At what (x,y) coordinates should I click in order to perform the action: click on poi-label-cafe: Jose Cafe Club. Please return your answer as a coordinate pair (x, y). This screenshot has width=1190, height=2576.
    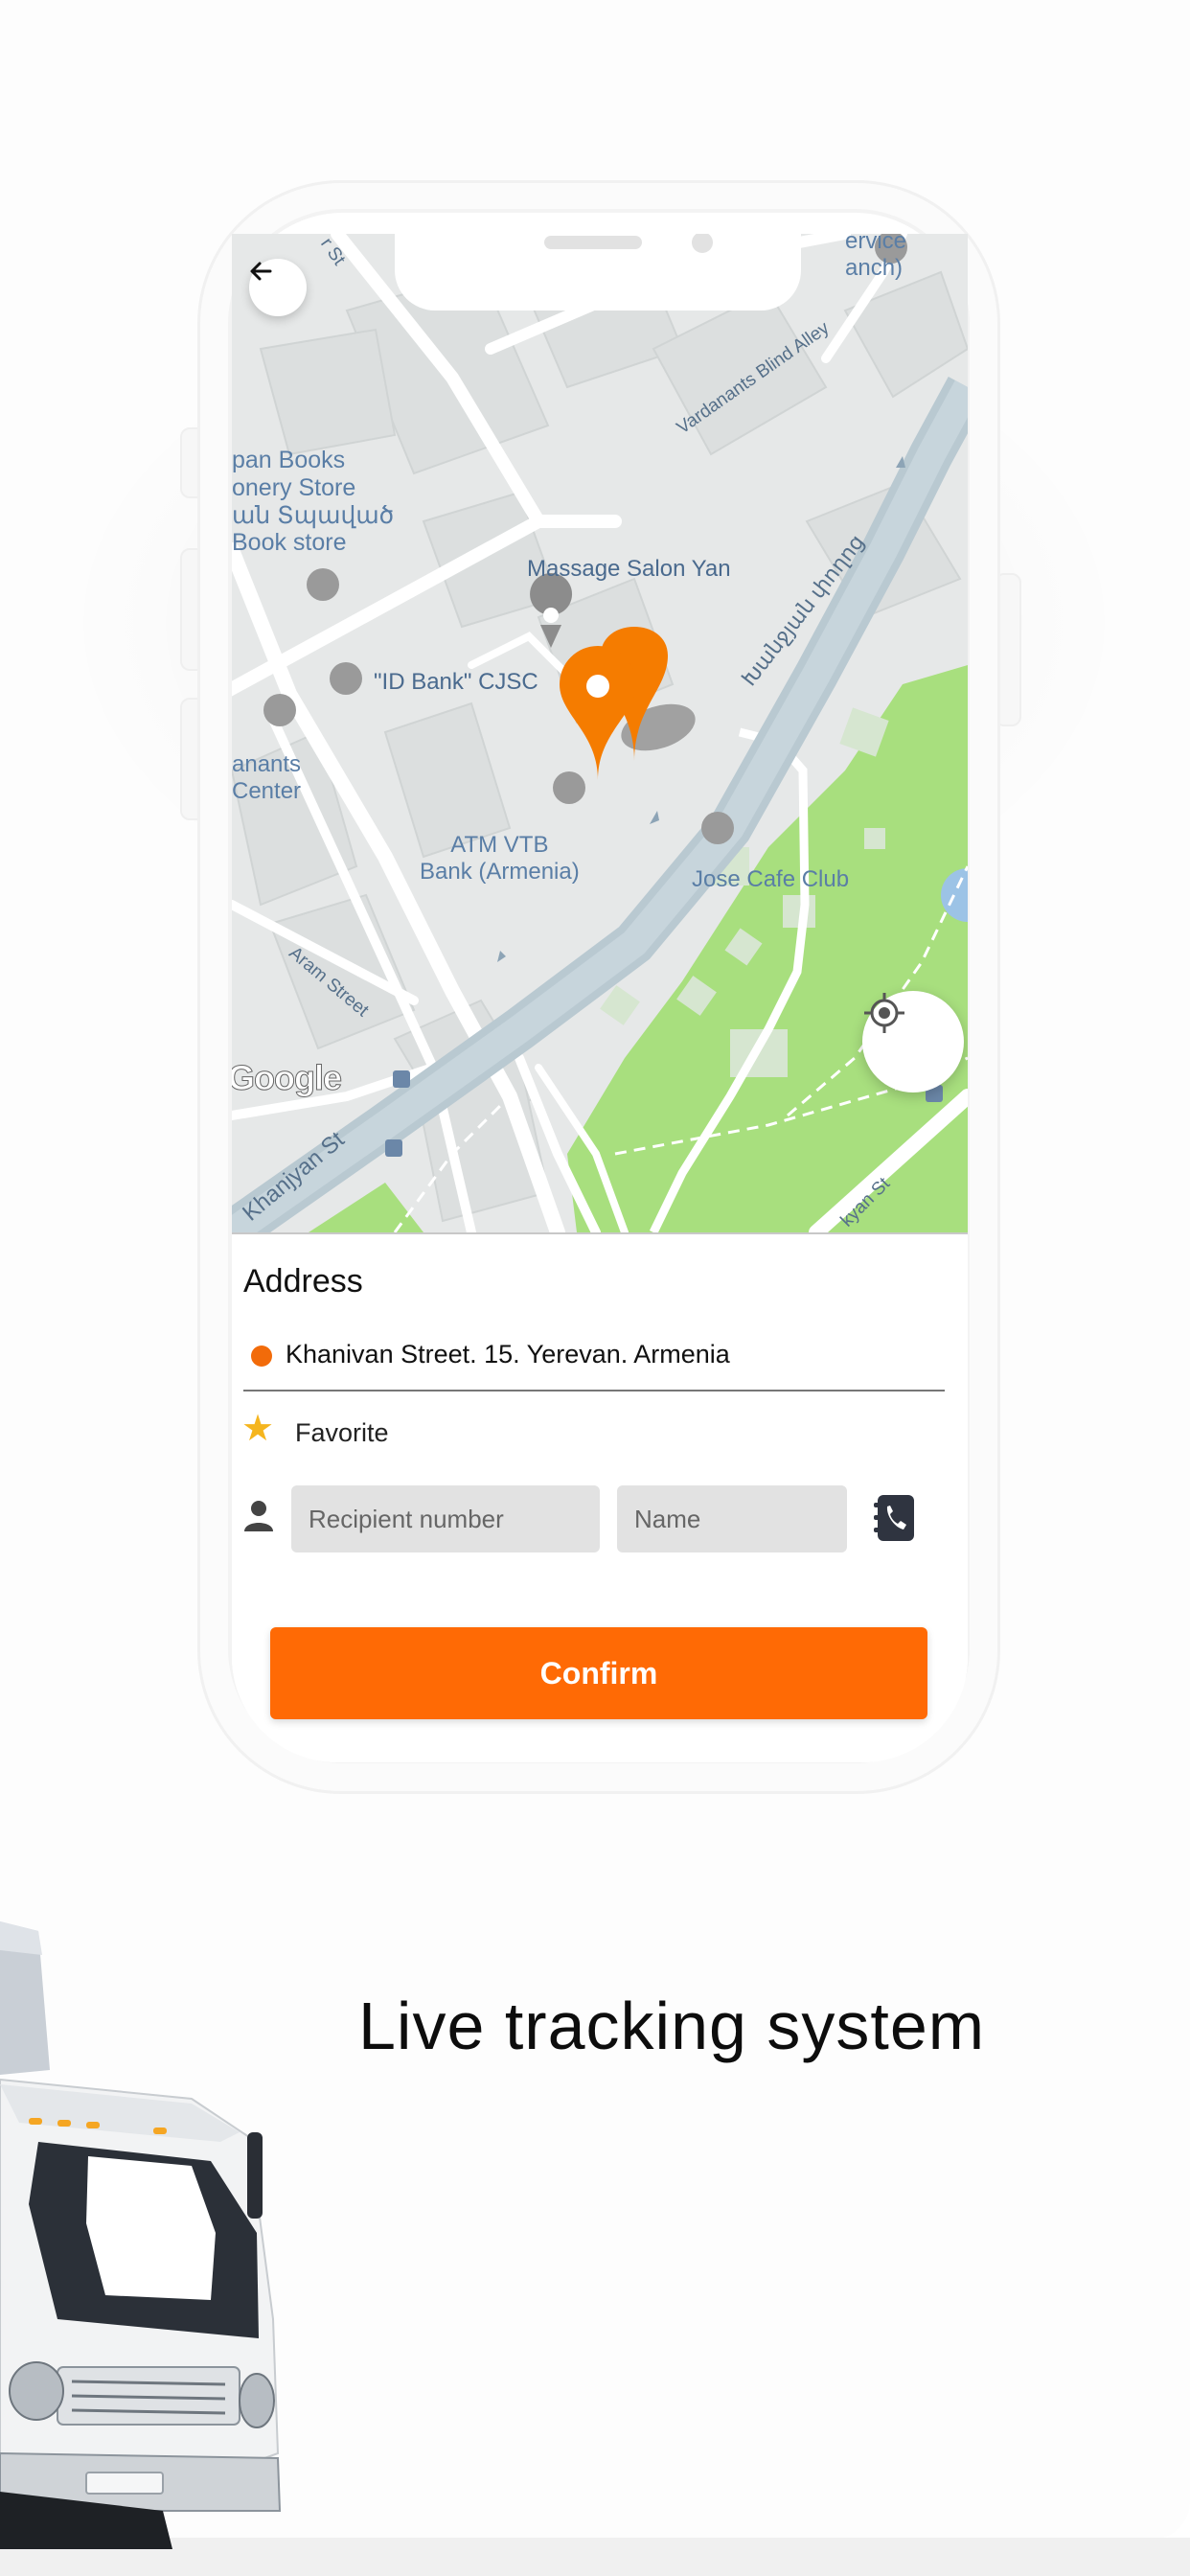
    Looking at the image, I should click on (771, 879).